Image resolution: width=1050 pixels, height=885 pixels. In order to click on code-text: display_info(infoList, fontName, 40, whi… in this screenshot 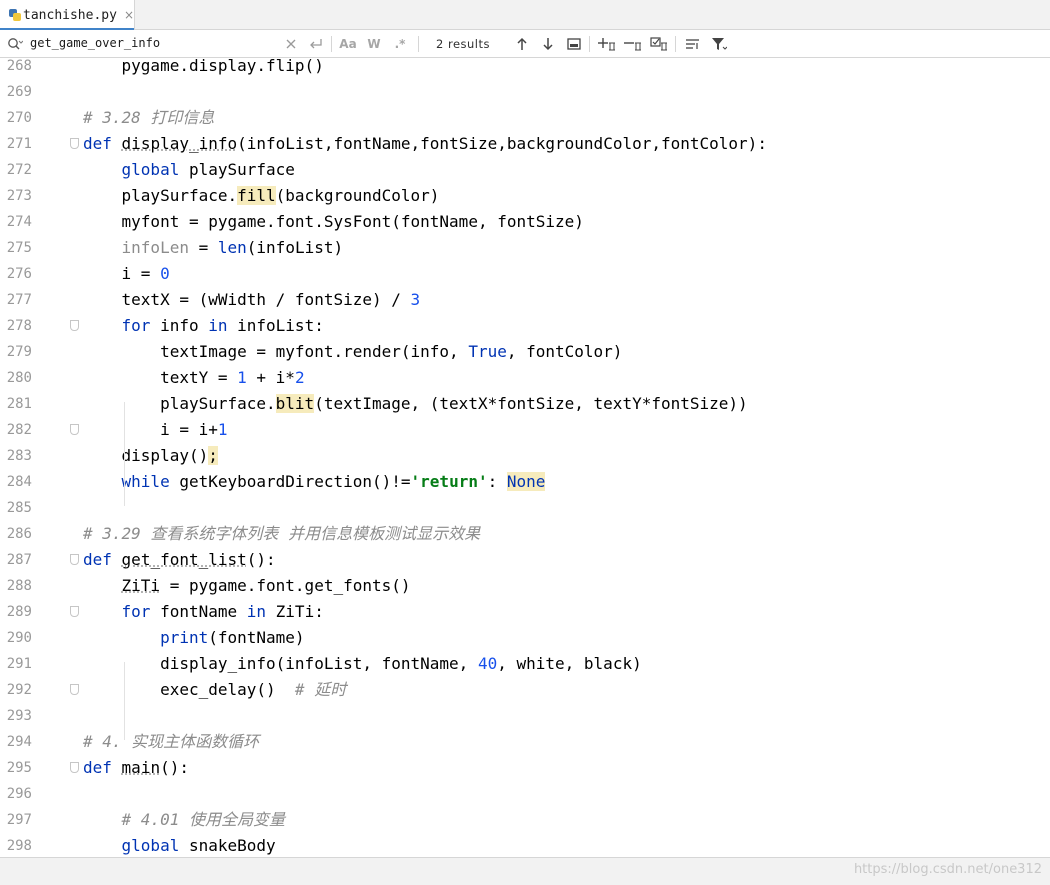, I will do `click(362, 664)`.